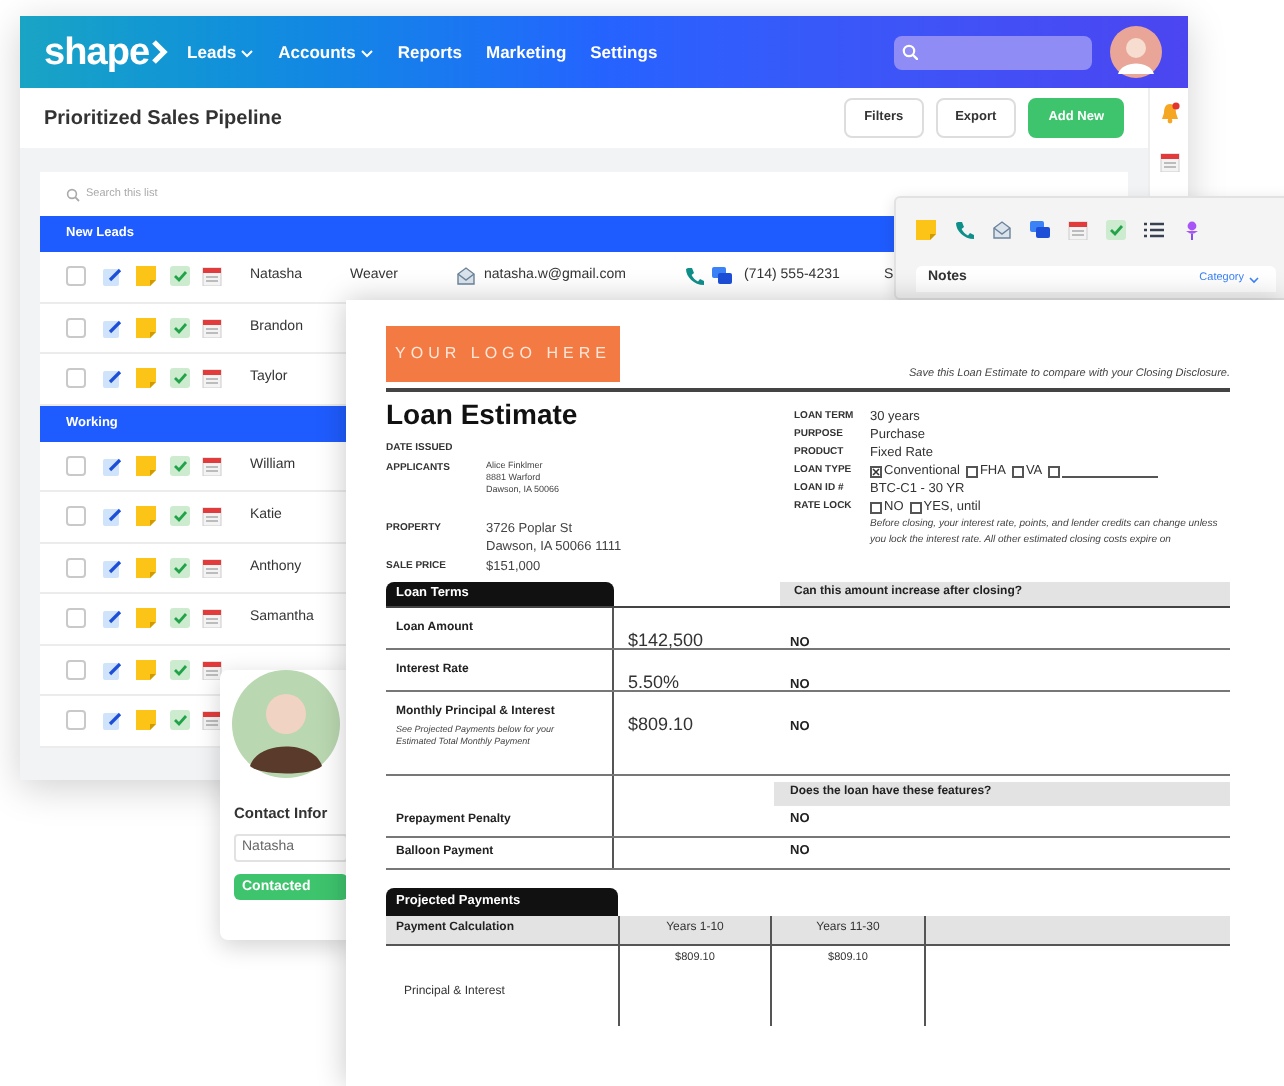  Describe the element at coordinates (1169, 113) in the screenshot. I see `bell-icon` at that location.